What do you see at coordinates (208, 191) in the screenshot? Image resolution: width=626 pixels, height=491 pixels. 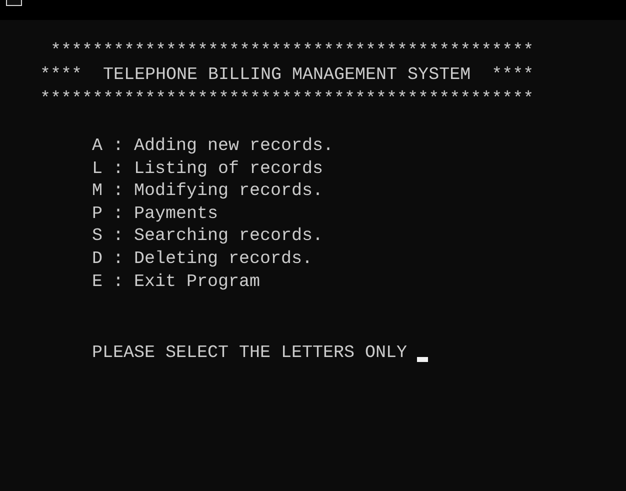 I see `menu-option: M : Modifying records.` at bounding box center [208, 191].